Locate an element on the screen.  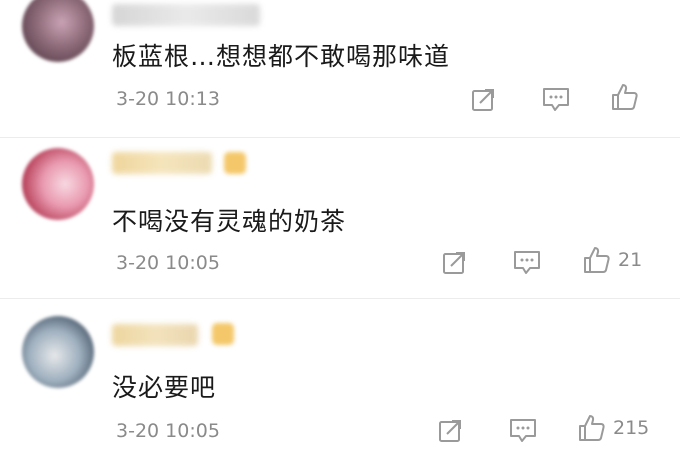
like-button: 215 is located at coordinates (613, 428).